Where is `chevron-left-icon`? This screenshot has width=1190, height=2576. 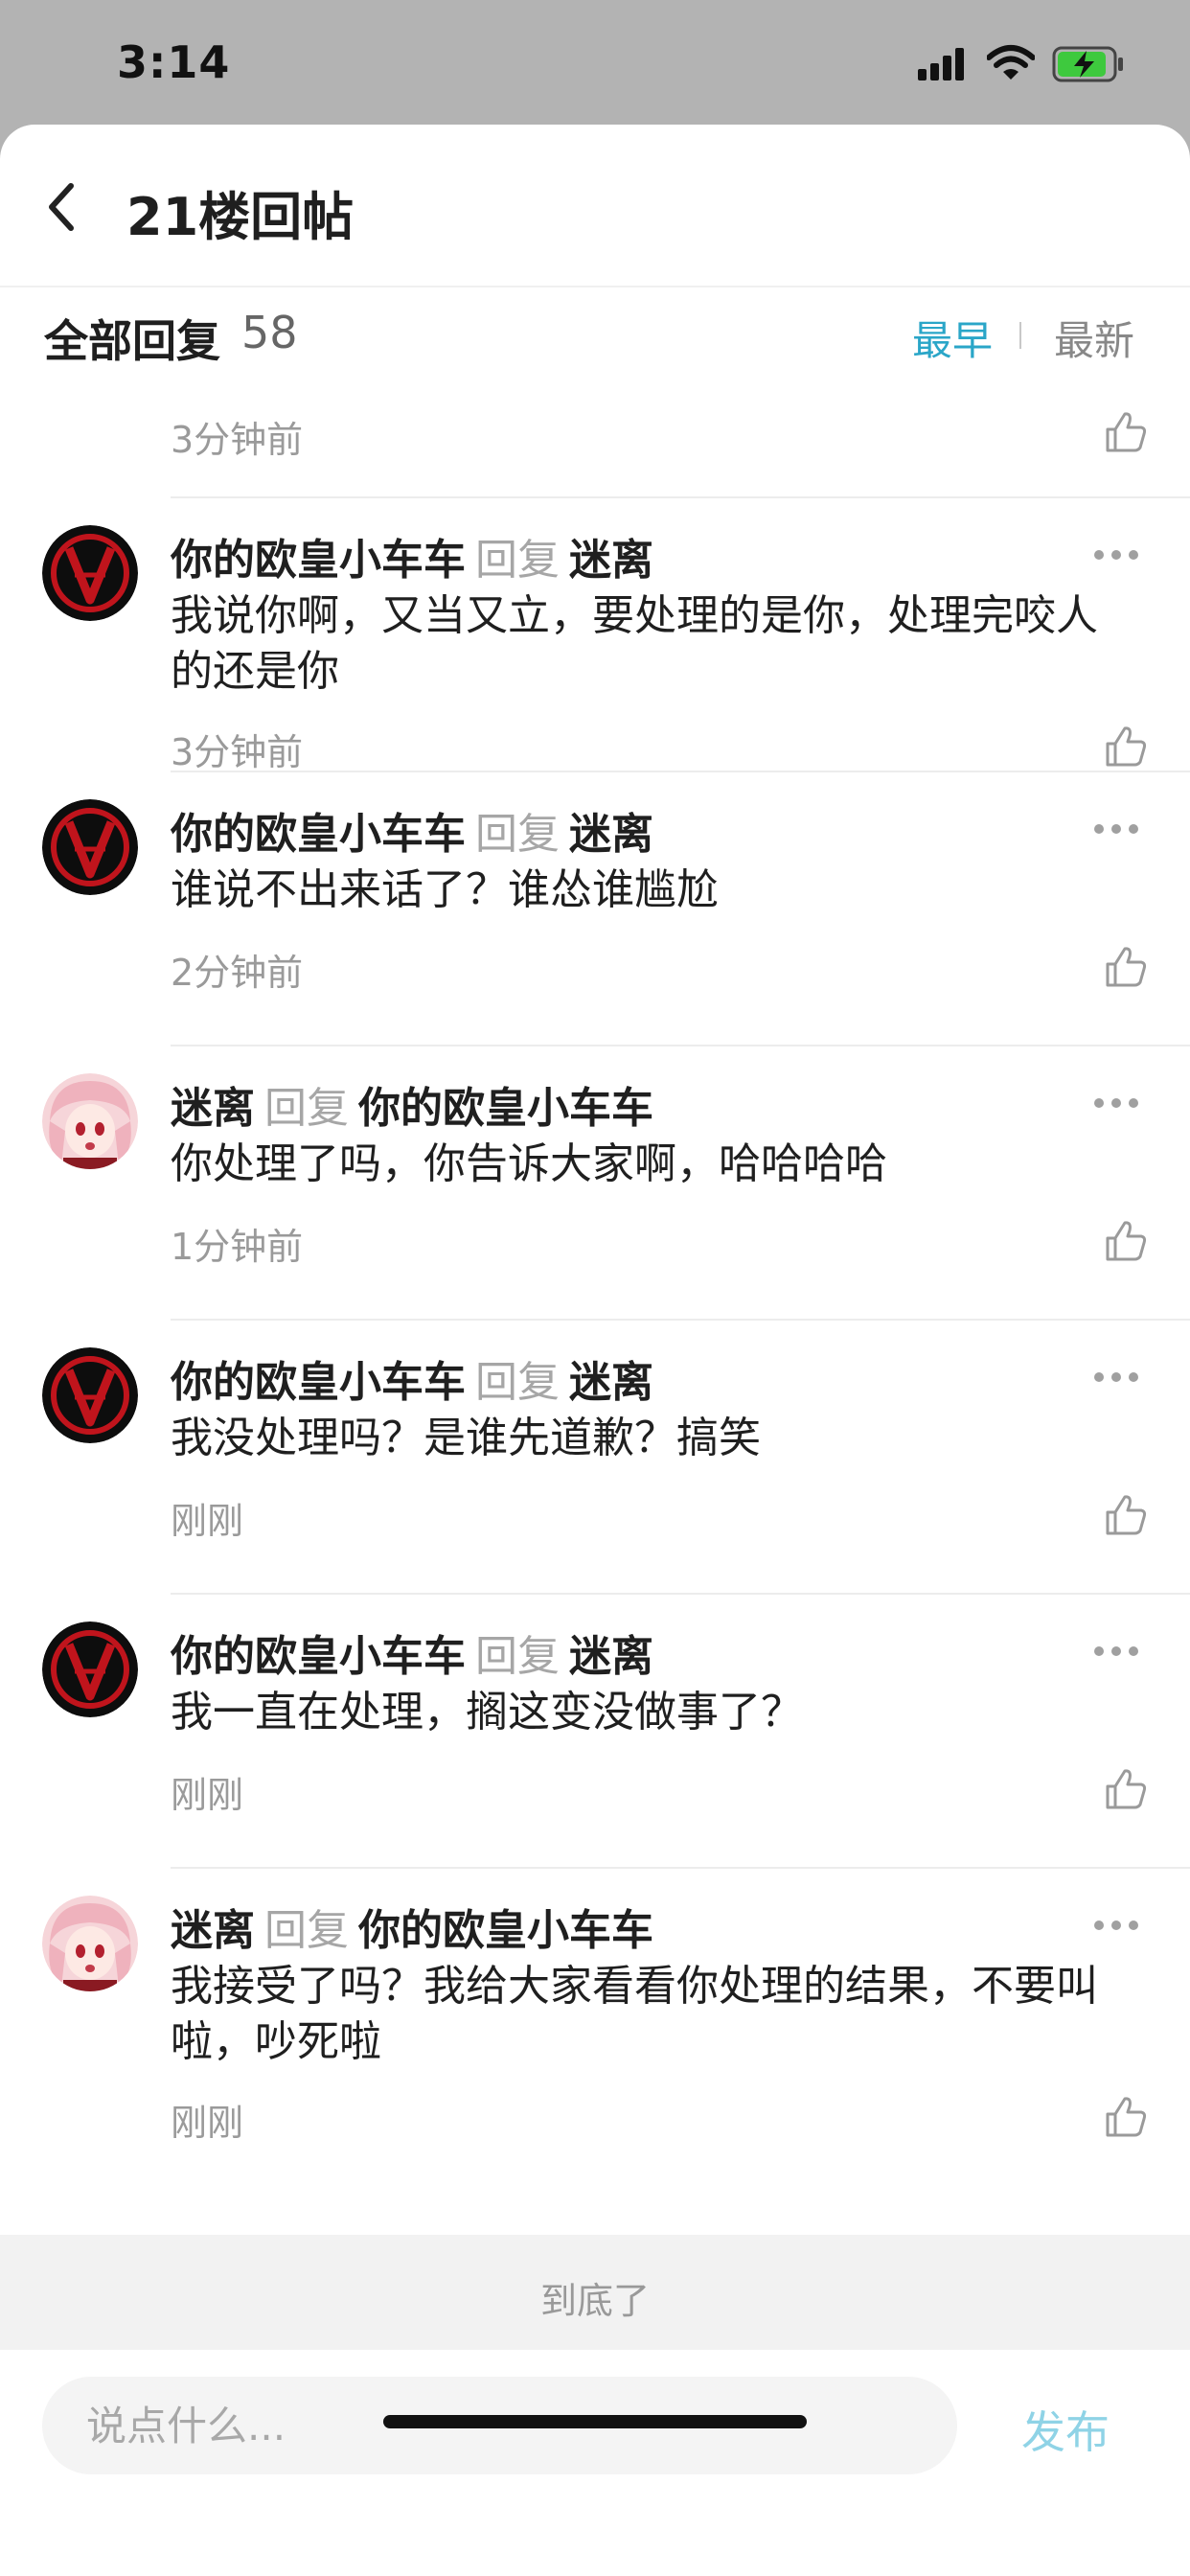 chevron-left-icon is located at coordinates (61, 207).